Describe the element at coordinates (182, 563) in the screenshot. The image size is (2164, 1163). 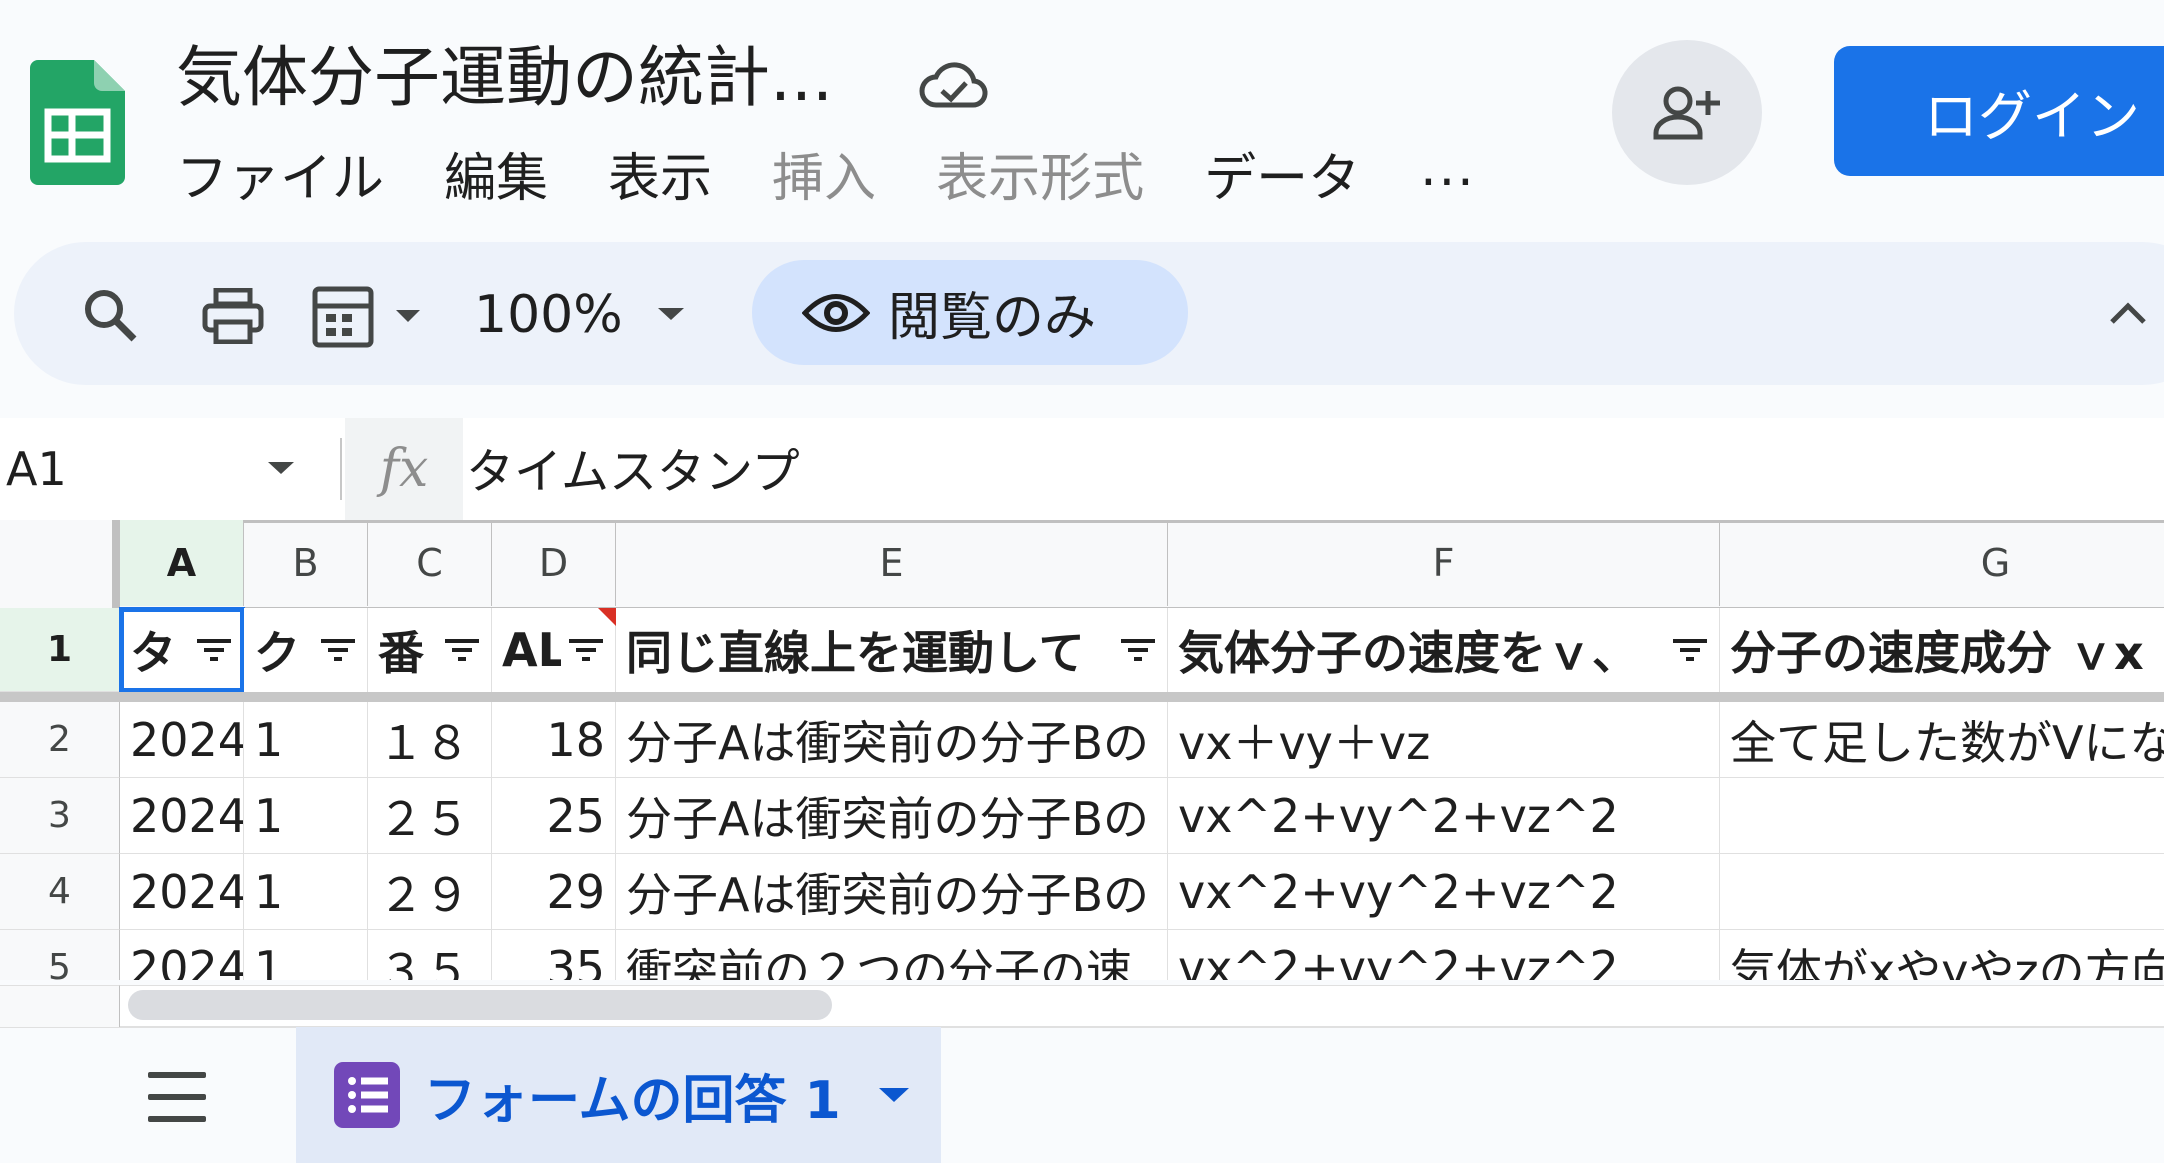
I see `column-header-a: A` at that location.